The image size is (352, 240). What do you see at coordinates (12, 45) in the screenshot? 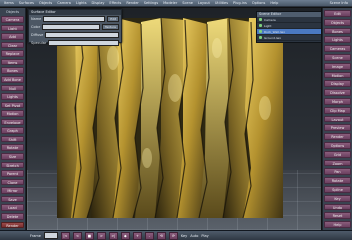
I see `left-tool-button-3: Clear` at bounding box center [12, 45].